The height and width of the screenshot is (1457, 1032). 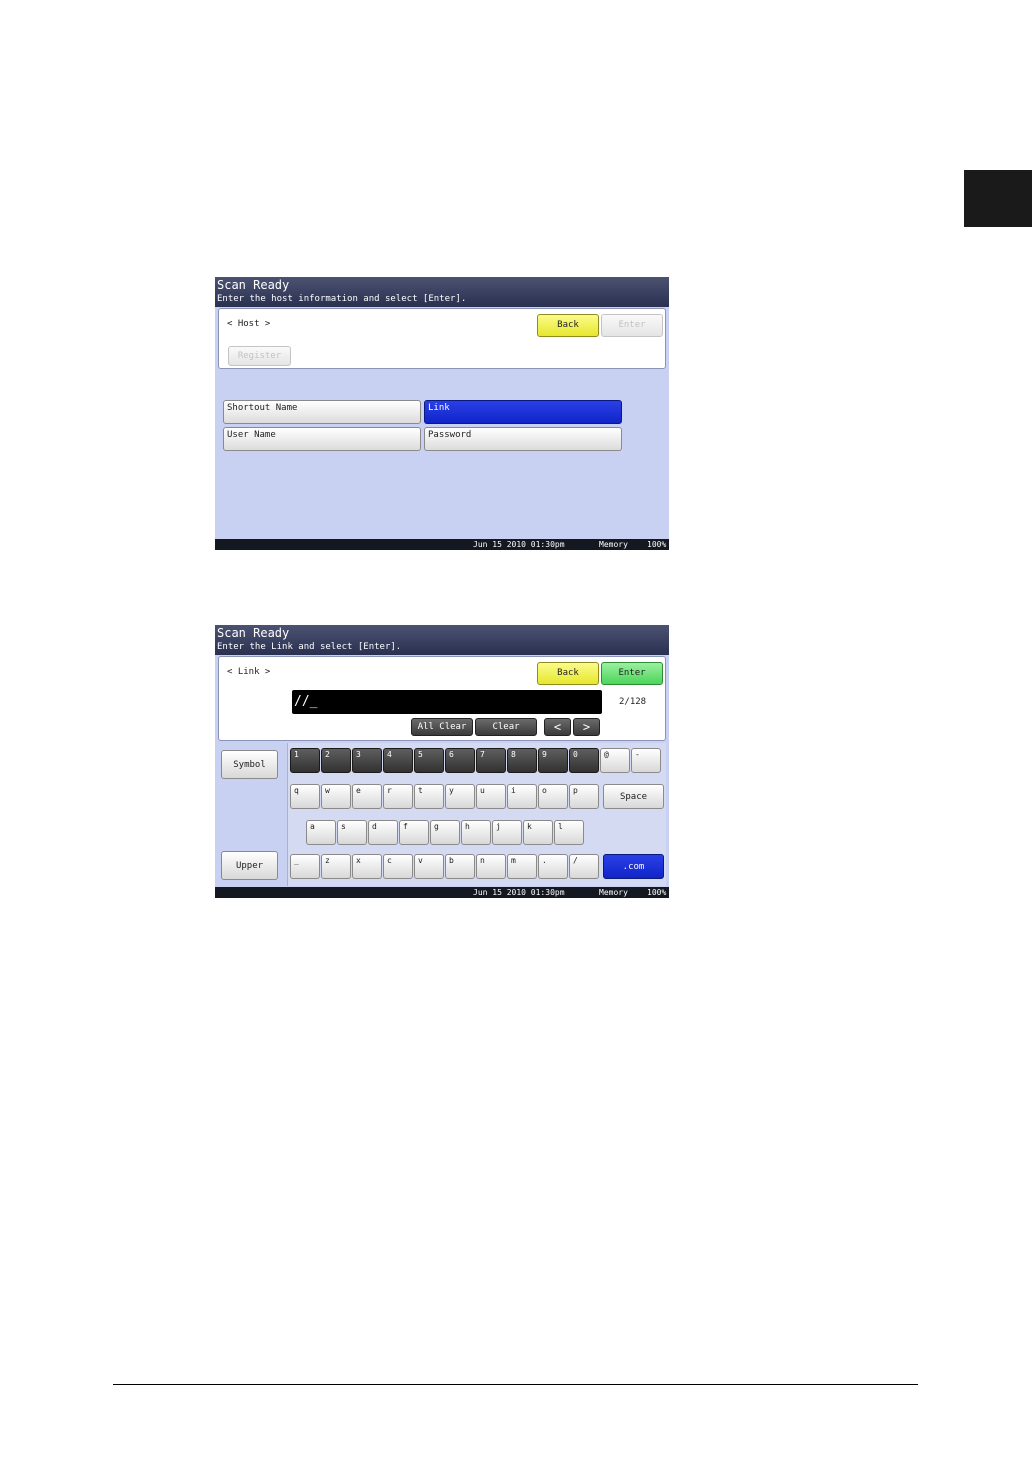 What do you see at coordinates (322, 412) in the screenshot?
I see `shortcut-name-field: Shortout Name` at bounding box center [322, 412].